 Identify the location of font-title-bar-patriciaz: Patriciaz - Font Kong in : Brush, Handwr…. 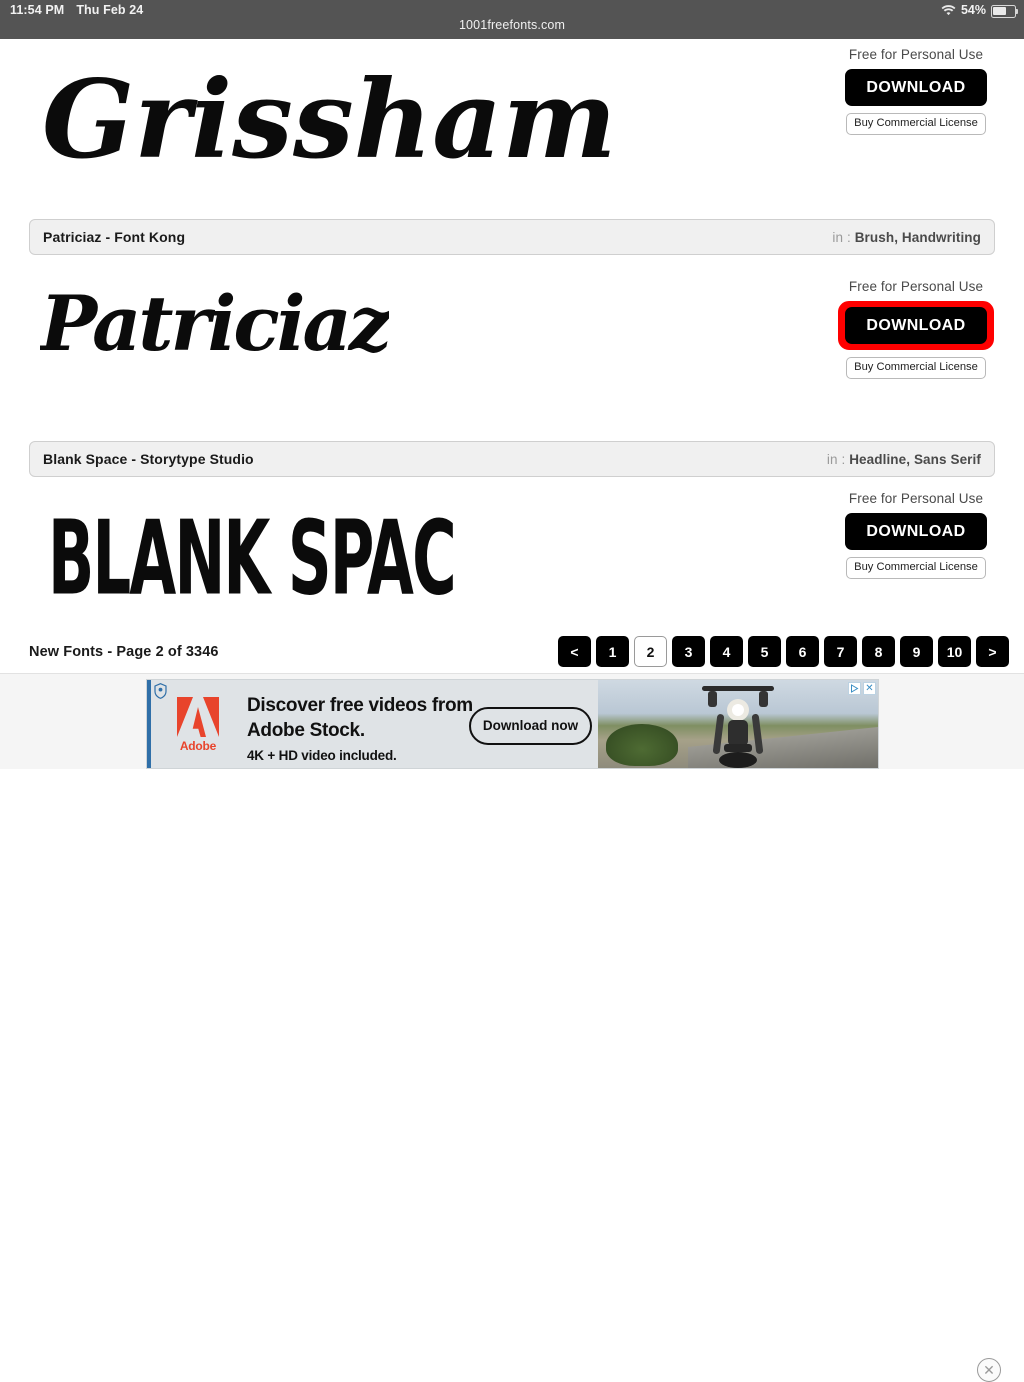
(512, 237).